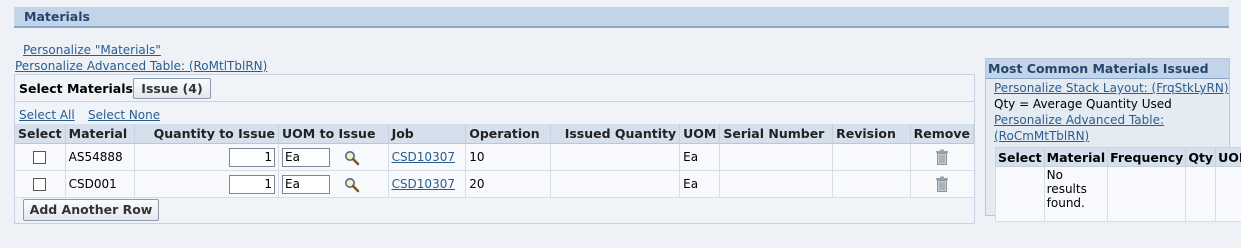 This screenshot has width=1241, height=248. Describe the element at coordinates (207, 134) in the screenshot. I see `col-quantity: Quantity to Issue` at that location.